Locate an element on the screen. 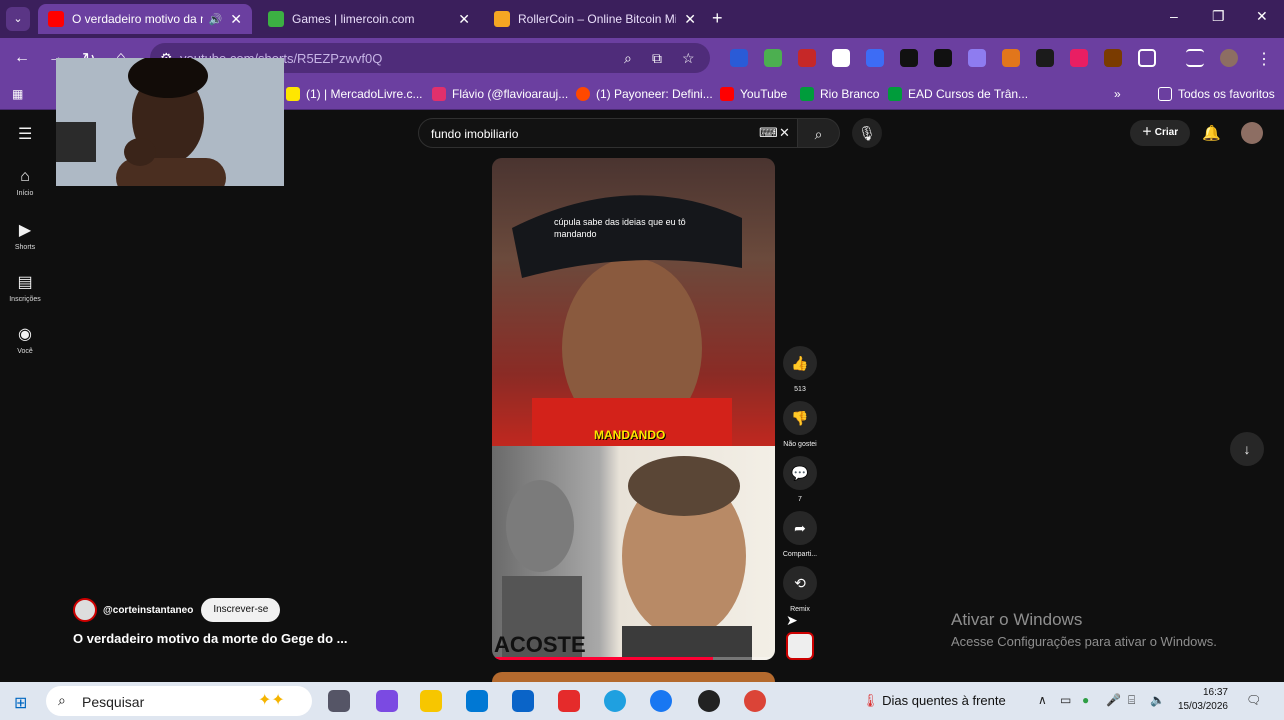 This screenshot has width=1284, height=720. next-short-preview is located at coordinates (633, 677).